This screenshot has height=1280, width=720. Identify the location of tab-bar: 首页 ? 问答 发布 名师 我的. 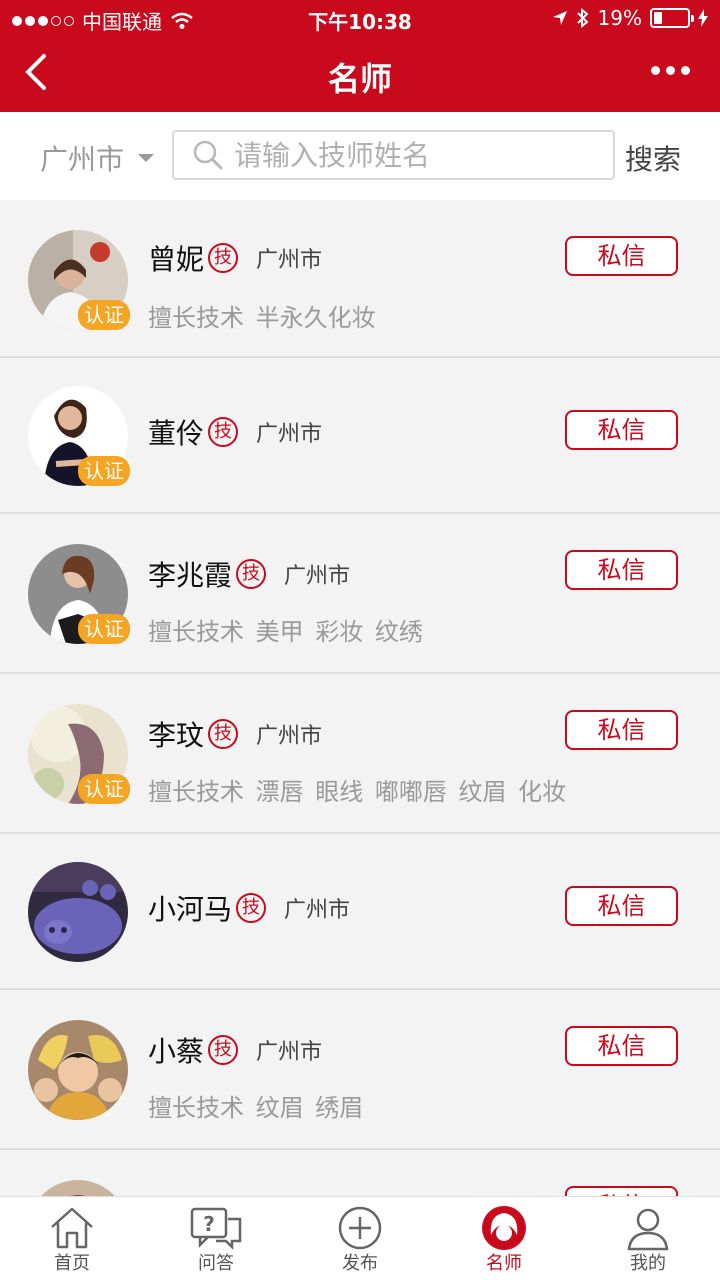
(360, 1238).